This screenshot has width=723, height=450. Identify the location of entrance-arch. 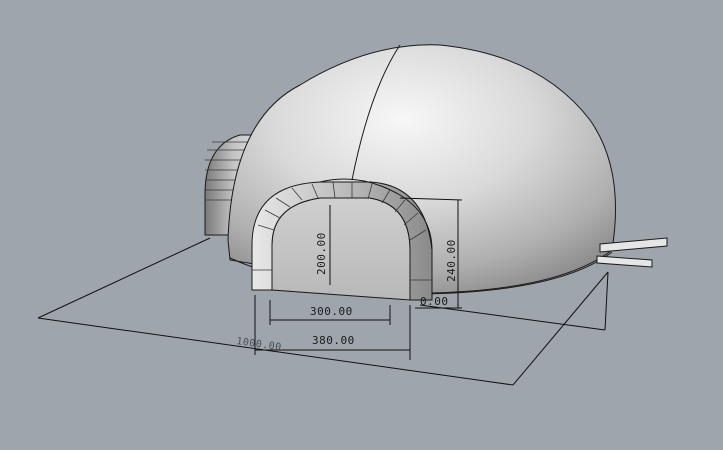
(342, 239).